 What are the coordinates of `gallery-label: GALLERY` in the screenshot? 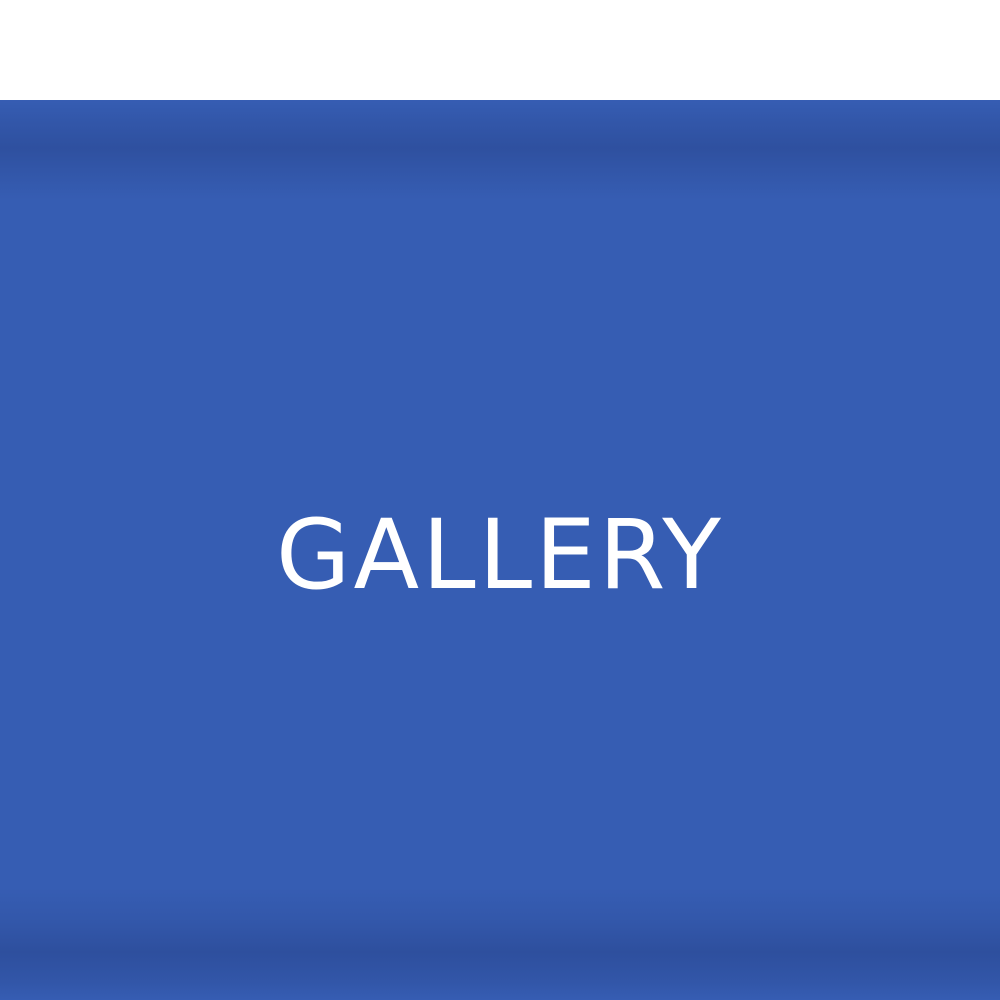 It's located at (500, 555).